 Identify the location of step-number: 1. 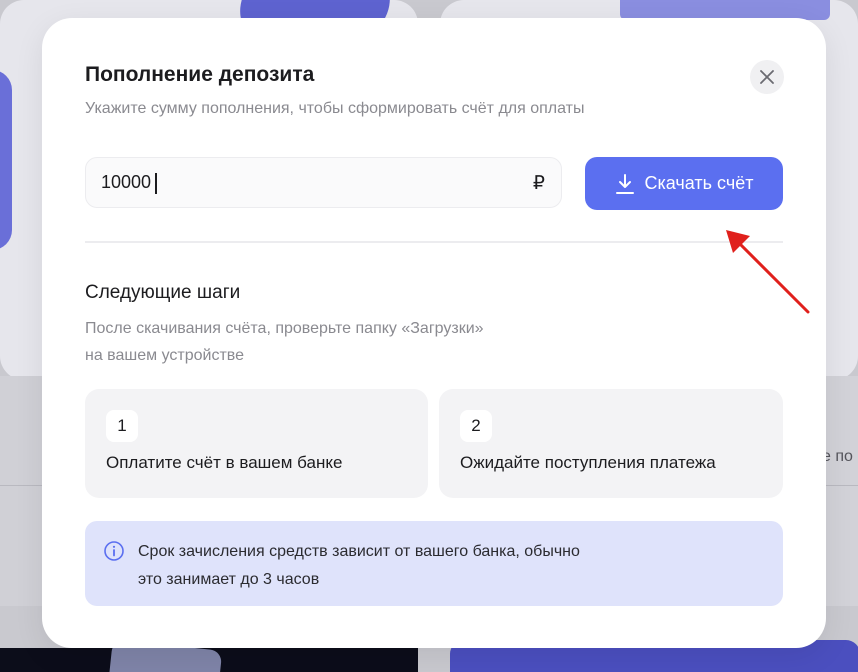
(122, 426).